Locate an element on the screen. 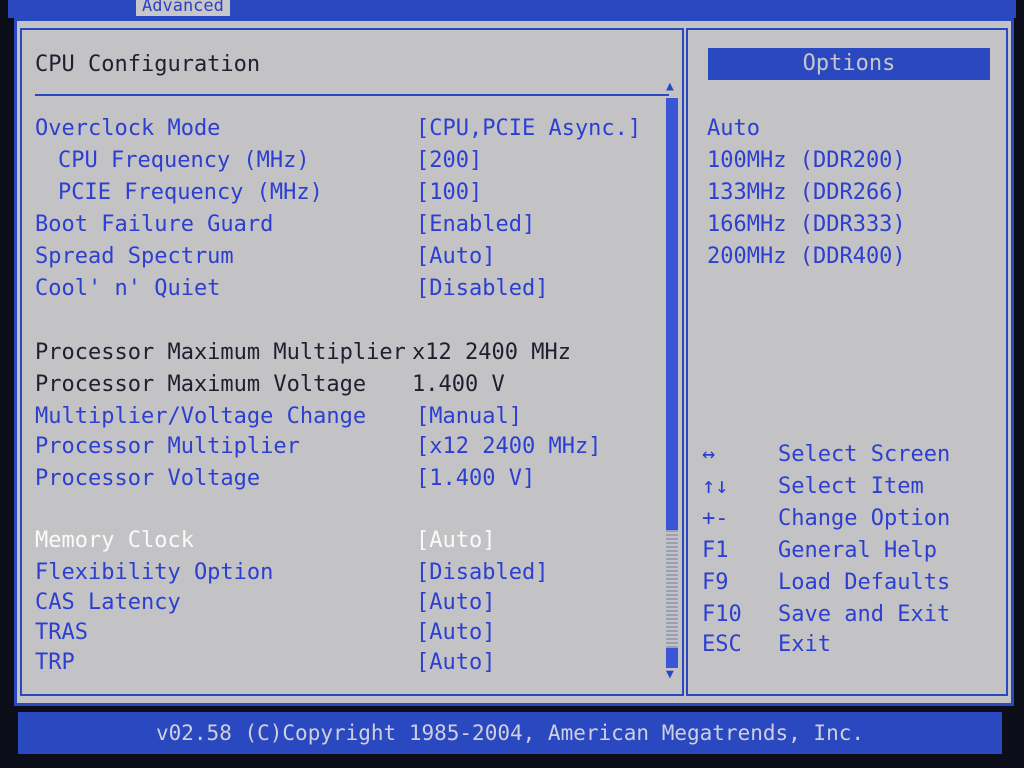 This screenshot has height=768, width=1024. scroll-down-icon: ▼ is located at coordinates (670, 675).